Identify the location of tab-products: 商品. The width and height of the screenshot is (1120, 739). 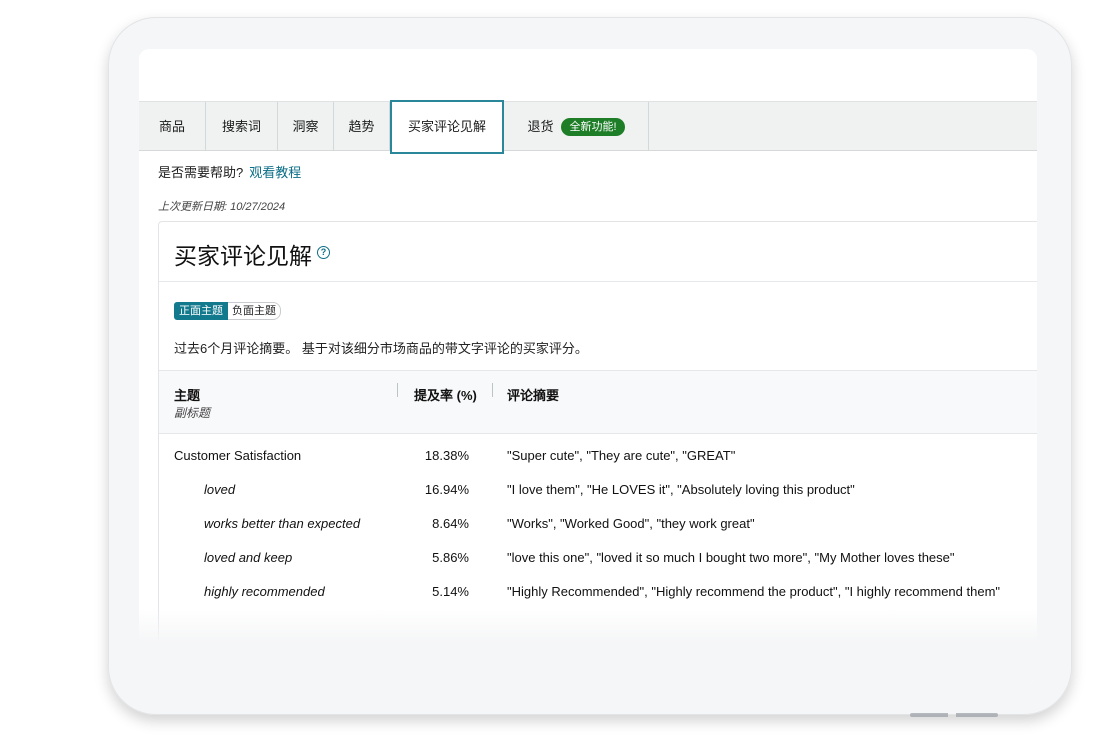
(172, 126).